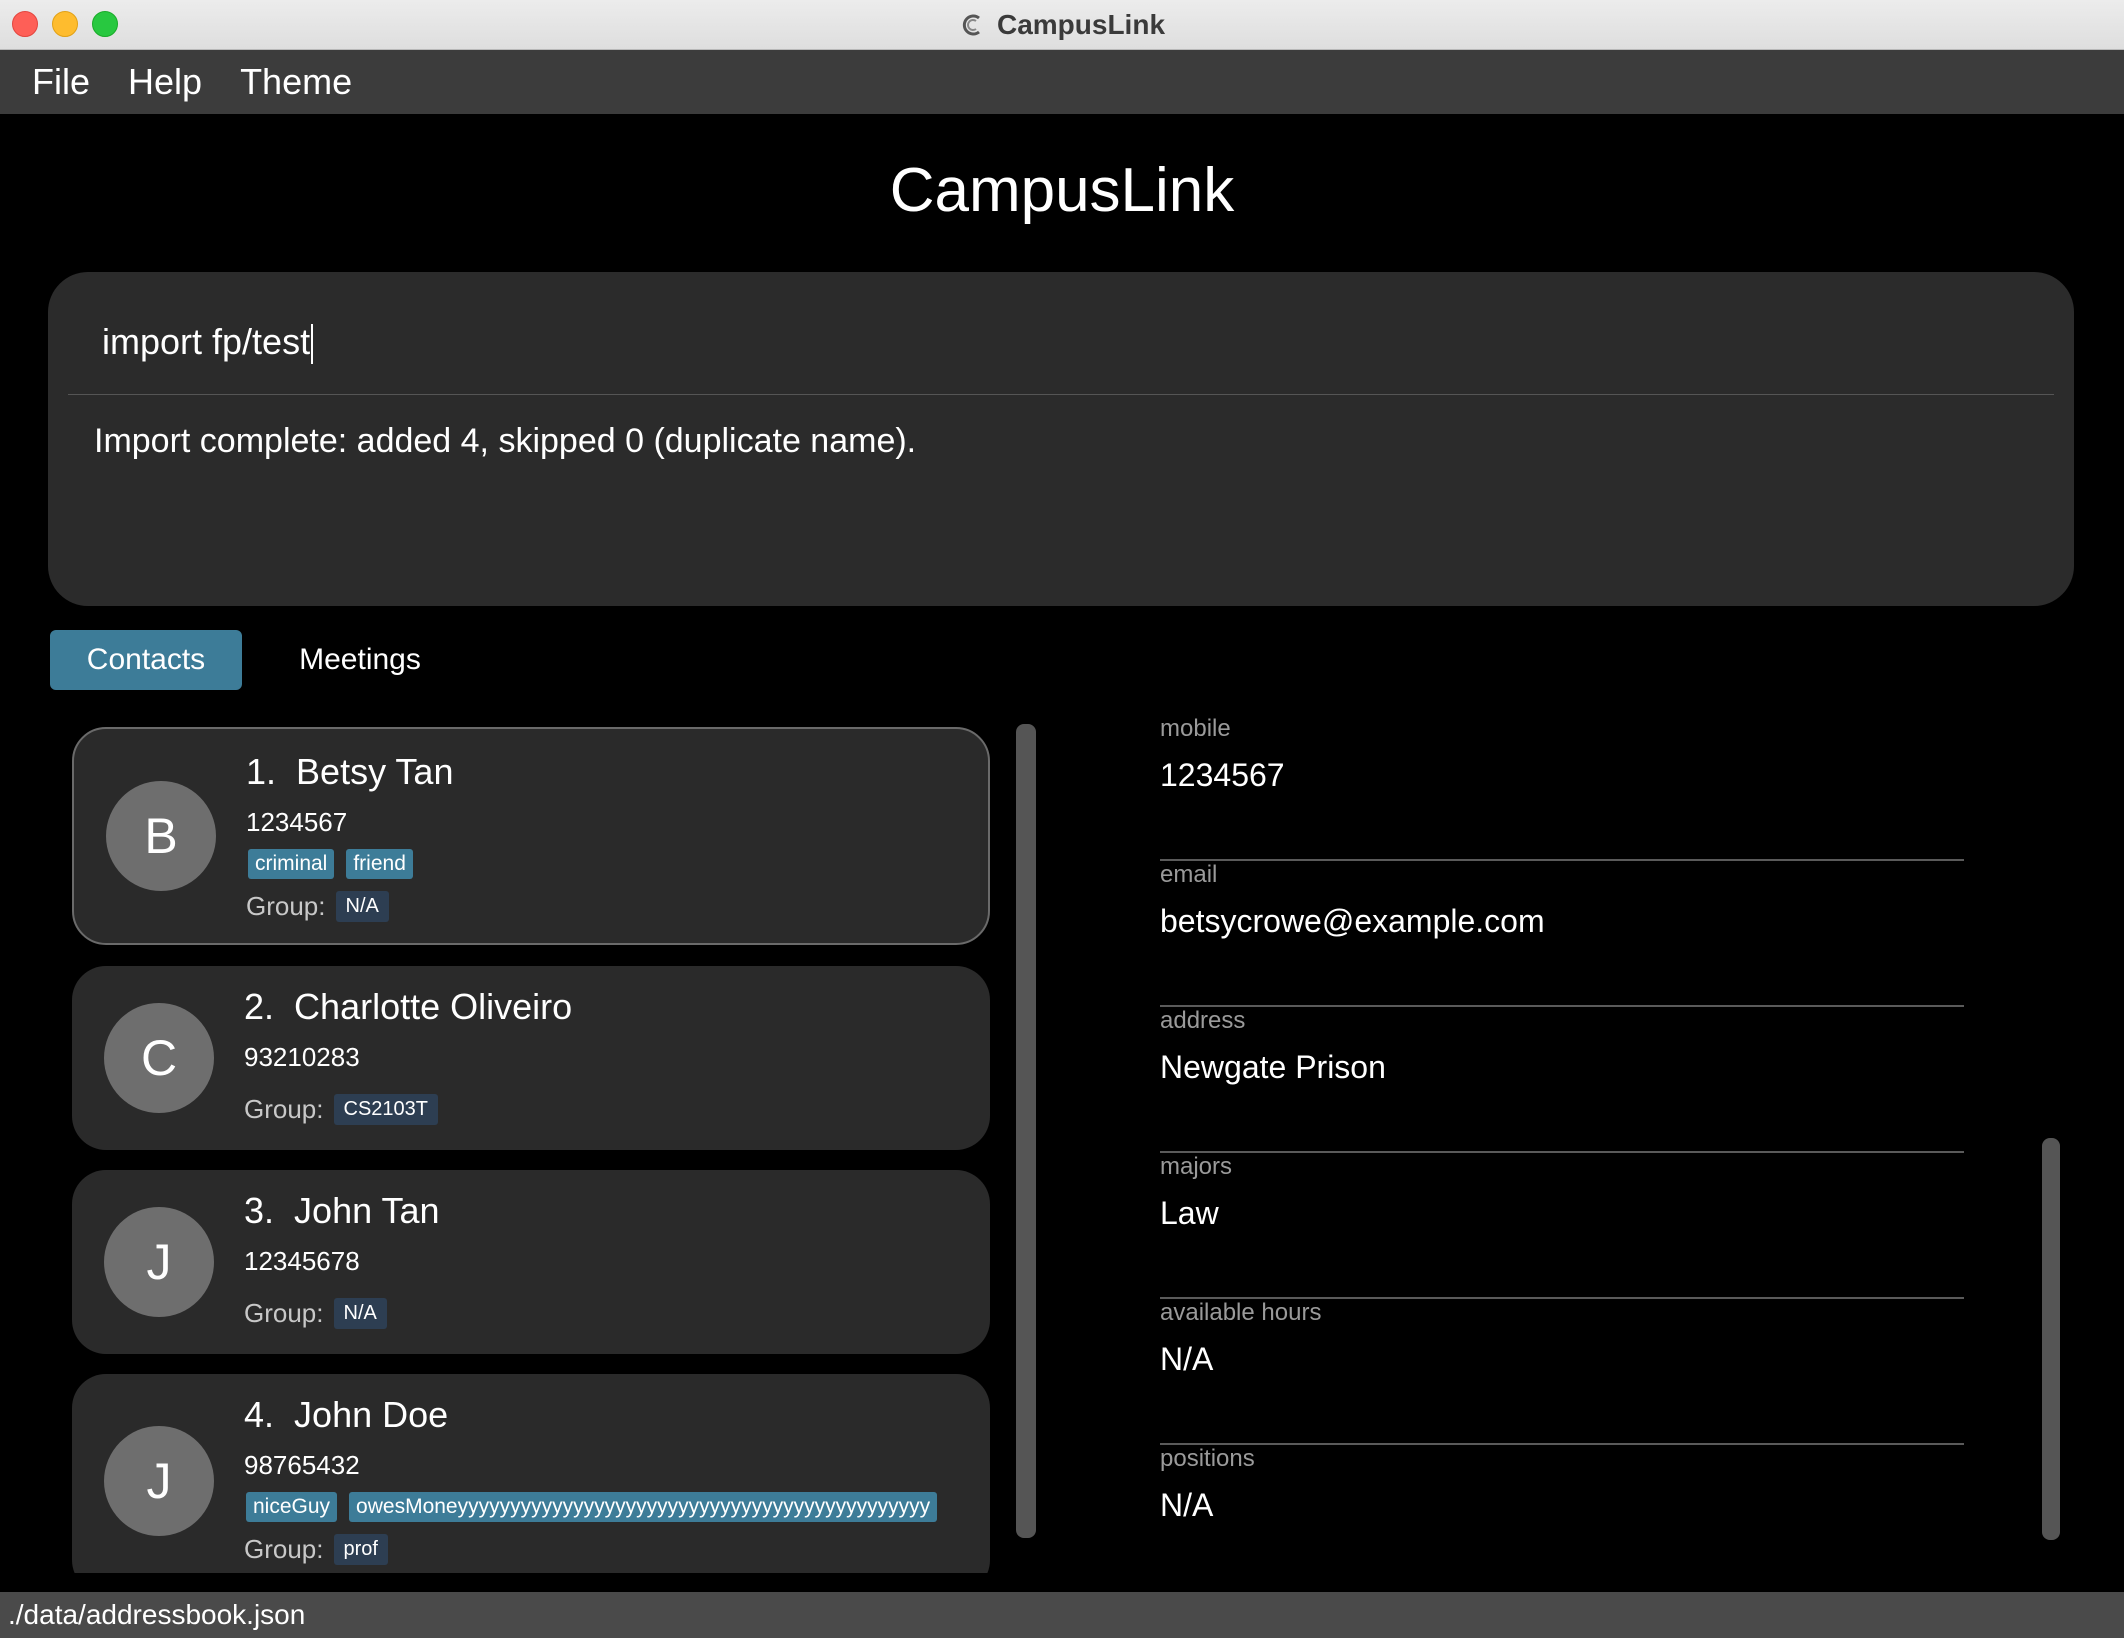 This screenshot has height=1638, width=2124. Describe the element at coordinates (1062, 1615) in the screenshot. I see `status-bar: ./data/addressbook.json` at that location.